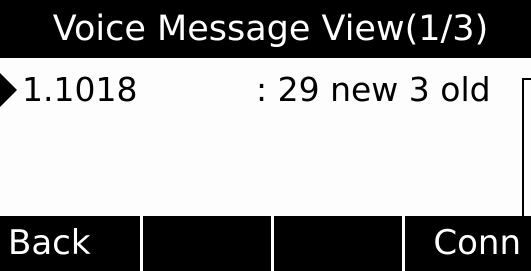 Image resolution: width=531 pixels, height=271 pixels. I want to click on message-count: : 29 new 3 old, so click(373, 89).